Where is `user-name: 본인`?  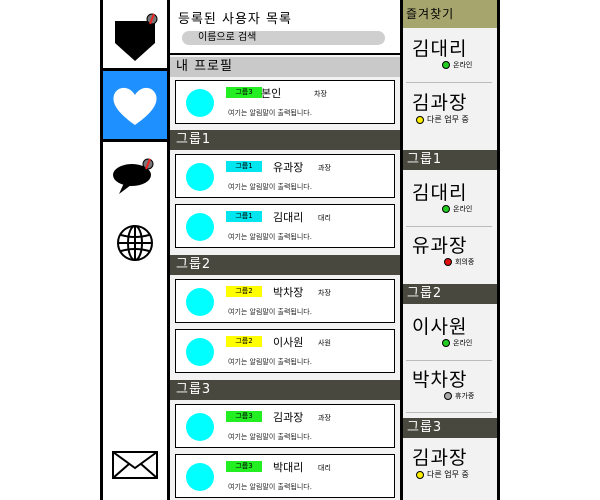 user-name: 본인 is located at coordinates (271, 93).